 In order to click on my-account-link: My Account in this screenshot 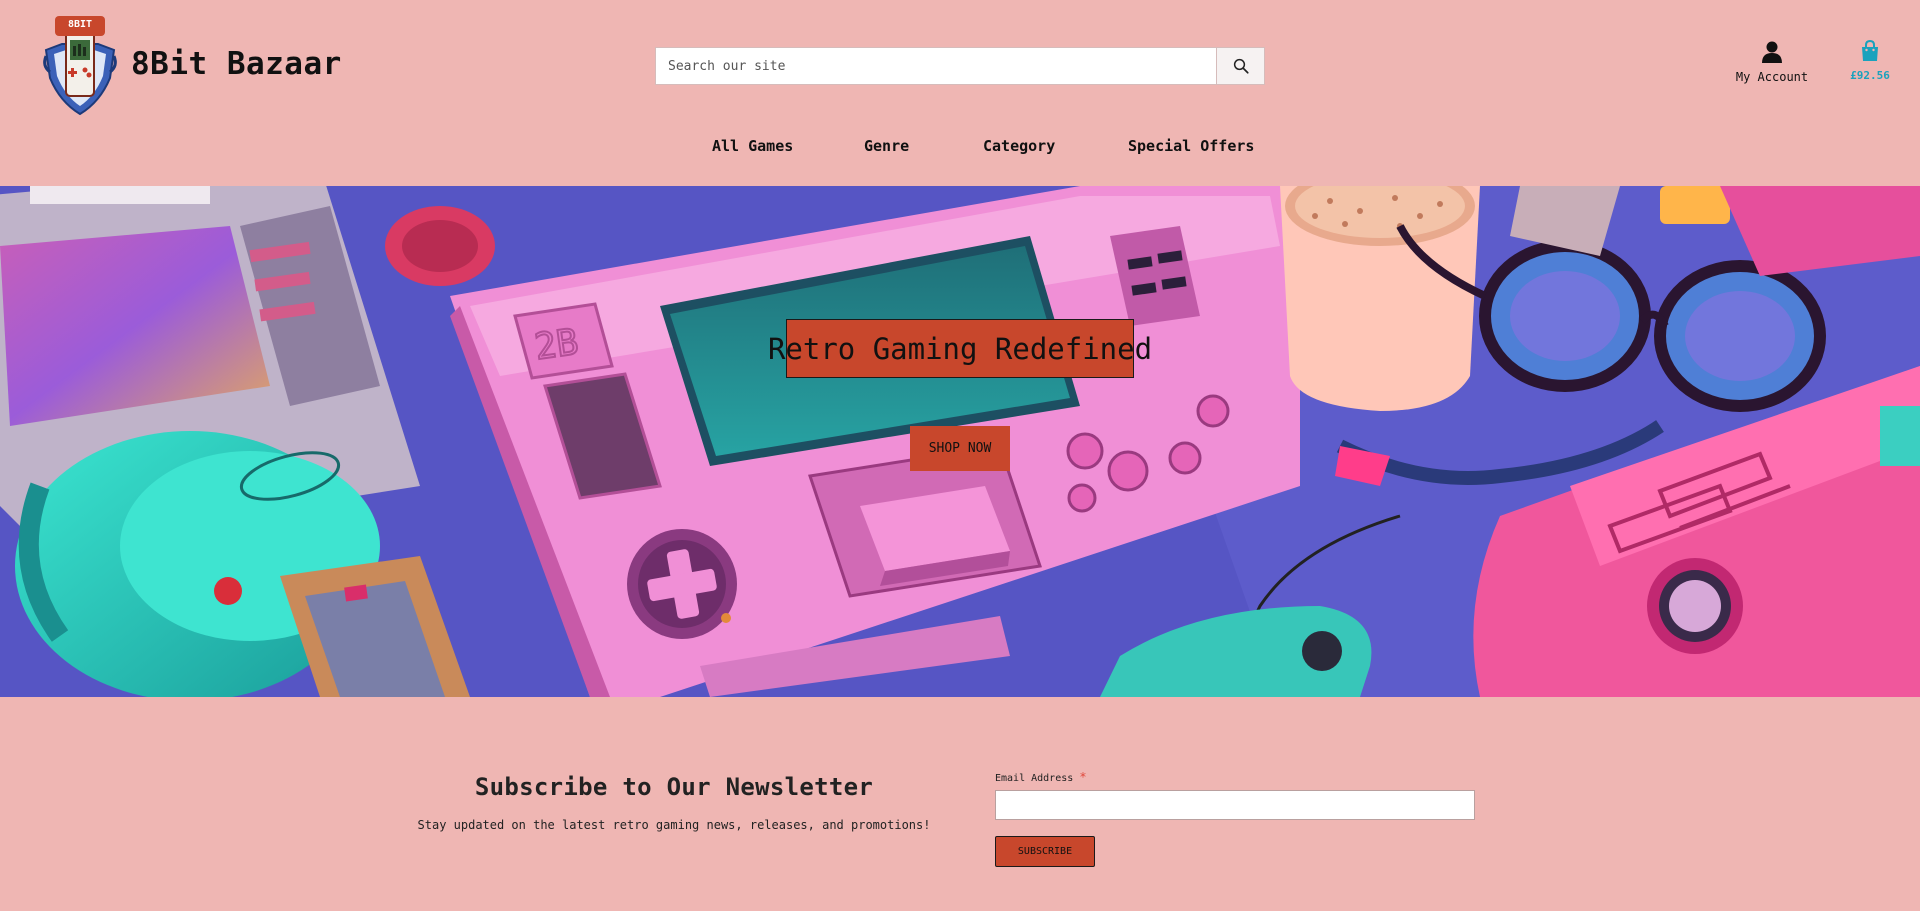, I will do `click(1772, 62)`.